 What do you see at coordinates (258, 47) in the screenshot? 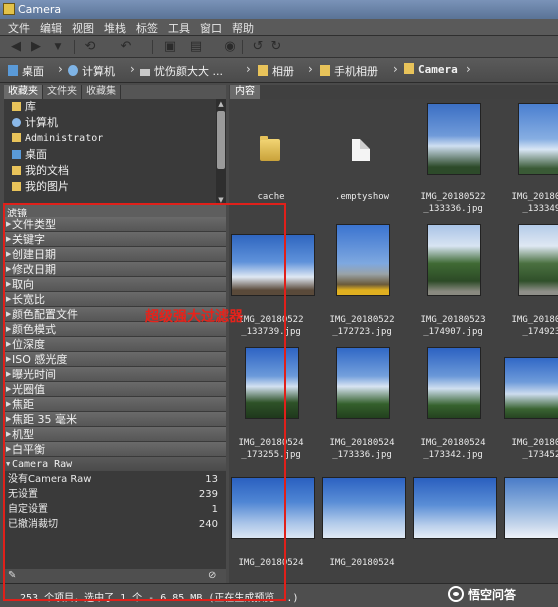
I see `rotate-left-icon: ↺` at bounding box center [258, 47].